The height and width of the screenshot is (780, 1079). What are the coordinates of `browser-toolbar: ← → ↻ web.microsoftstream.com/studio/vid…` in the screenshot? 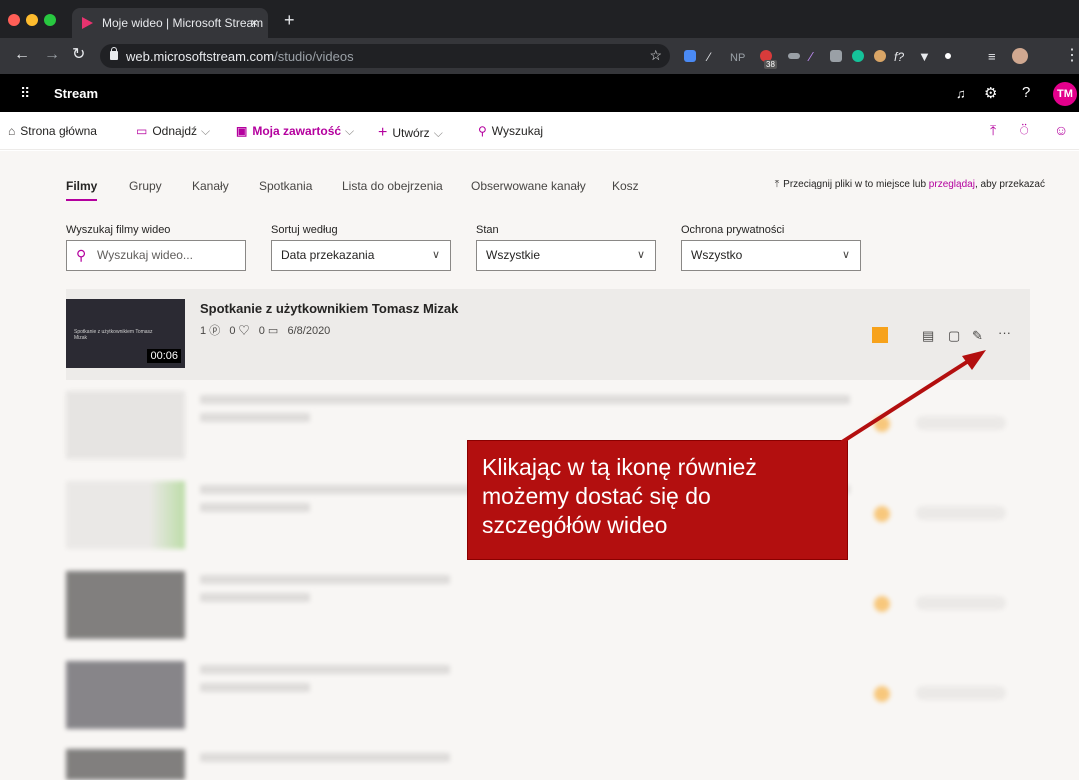 It's located at (539, 56).